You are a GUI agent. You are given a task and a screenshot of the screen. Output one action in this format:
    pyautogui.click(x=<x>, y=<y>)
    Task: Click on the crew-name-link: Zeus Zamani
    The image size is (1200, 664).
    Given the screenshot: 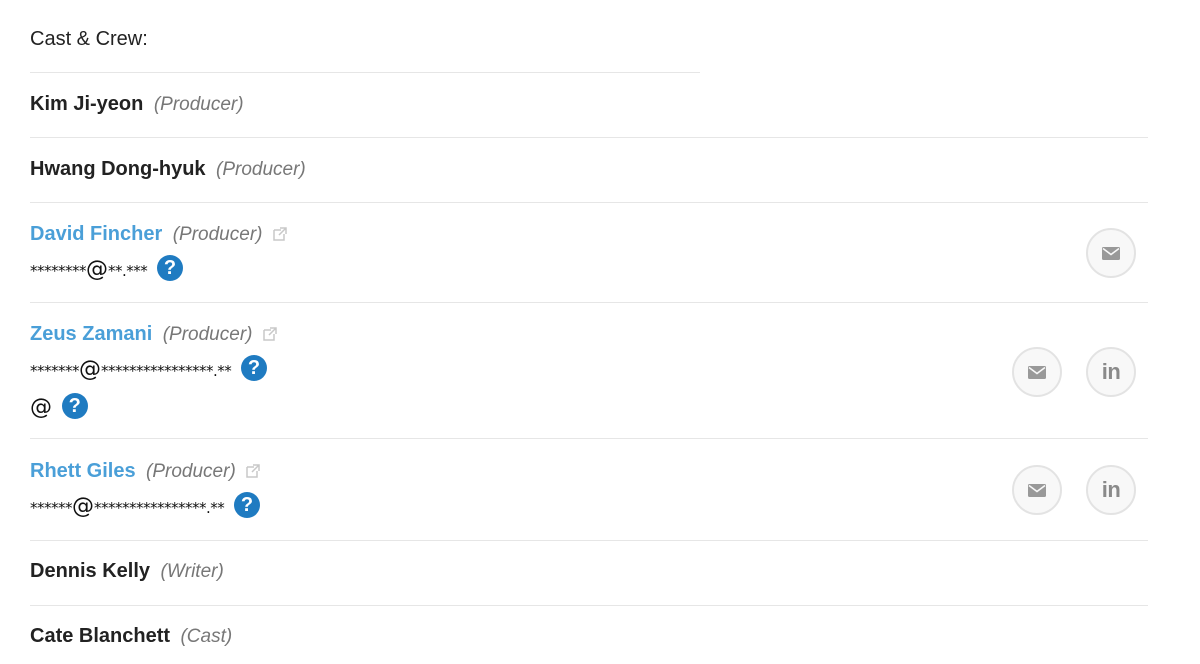 What is the action you would take?
    pyautogui.click(x=91, y=334)
    